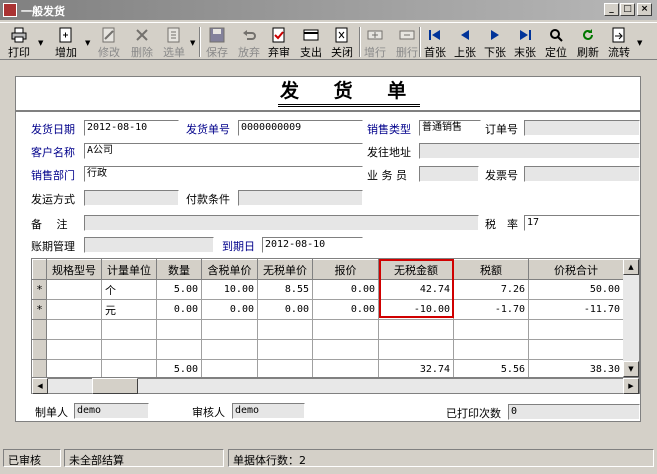 Image resolution: width=657 pixels, height=474 pixels. What do you see at coordinates (229, 269) in the screenshot?
I see `column-header: 含税单价` at bounding box center [229, 269].